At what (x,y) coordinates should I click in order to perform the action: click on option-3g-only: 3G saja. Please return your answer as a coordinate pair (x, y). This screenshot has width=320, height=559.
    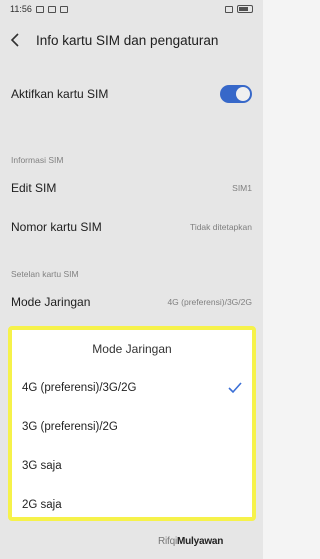
    Looking at the image, I should click on (132, 465).